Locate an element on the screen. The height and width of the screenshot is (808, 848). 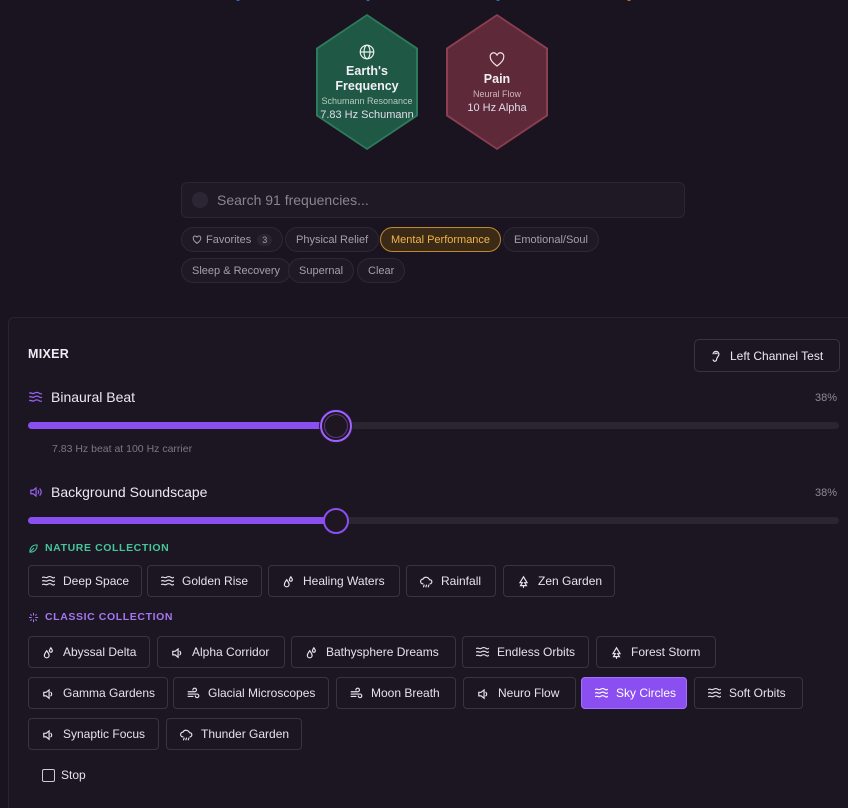
featured-pain: Pain Neural Flow 10 Hz Alpha is located at coordinates (497, 82).